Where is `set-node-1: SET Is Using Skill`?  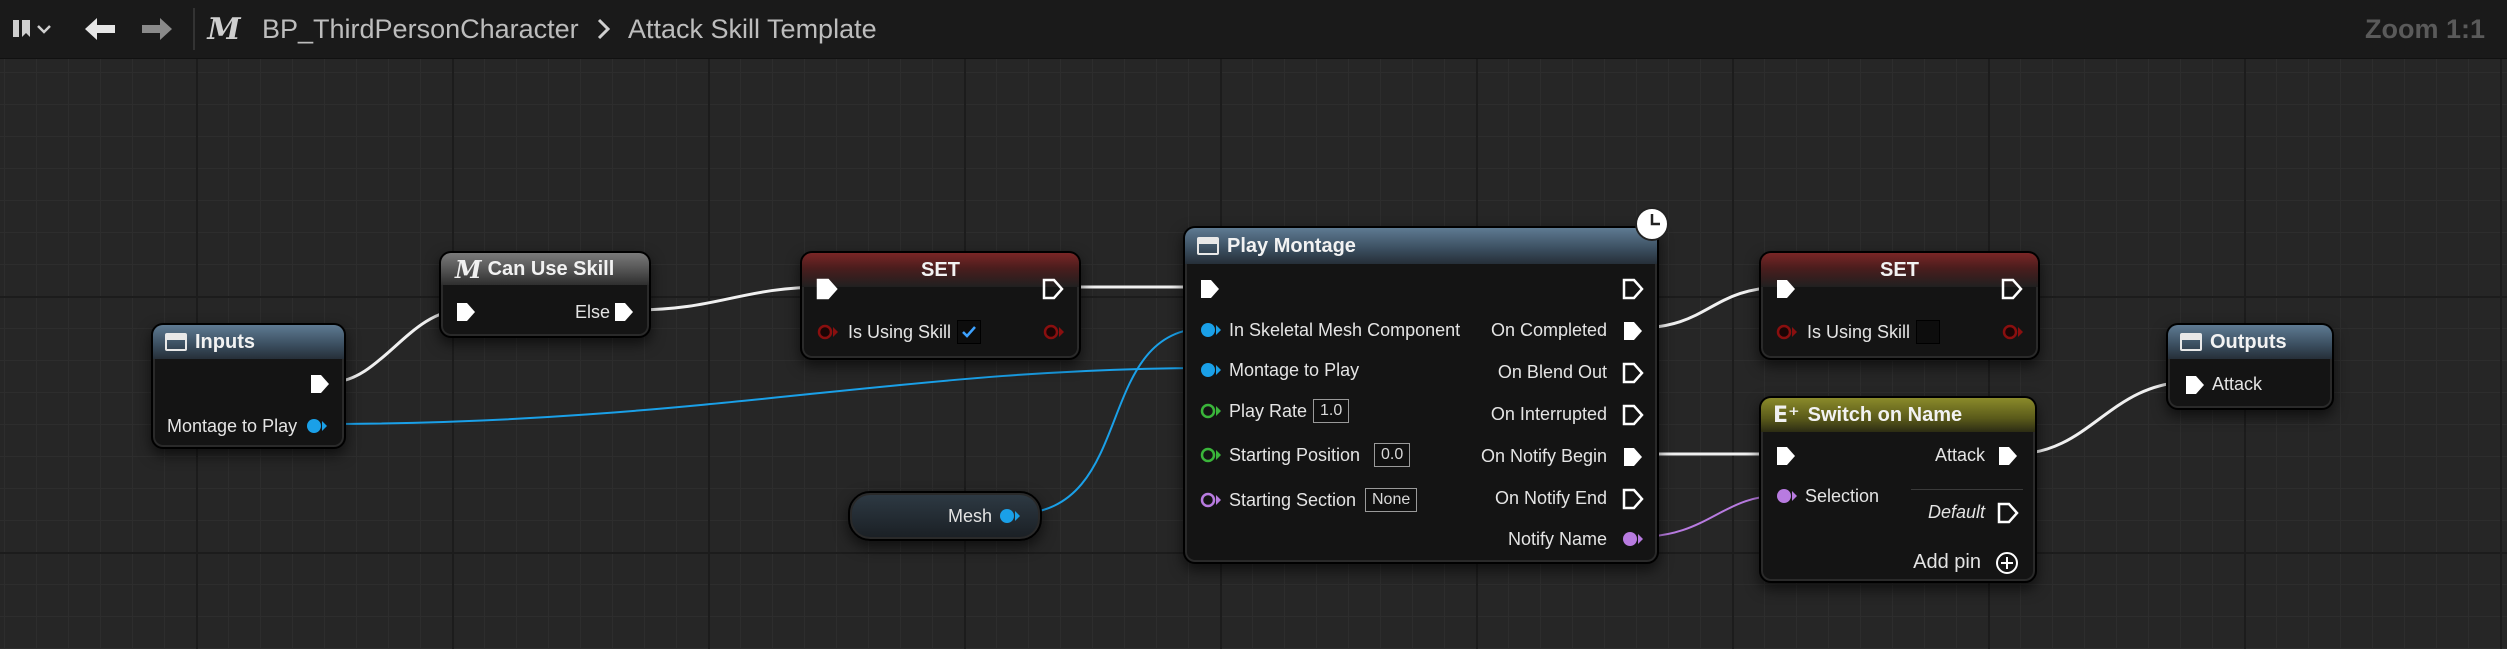
set-node-1: SET Is Using Skill is located at coordinates (940, 305).